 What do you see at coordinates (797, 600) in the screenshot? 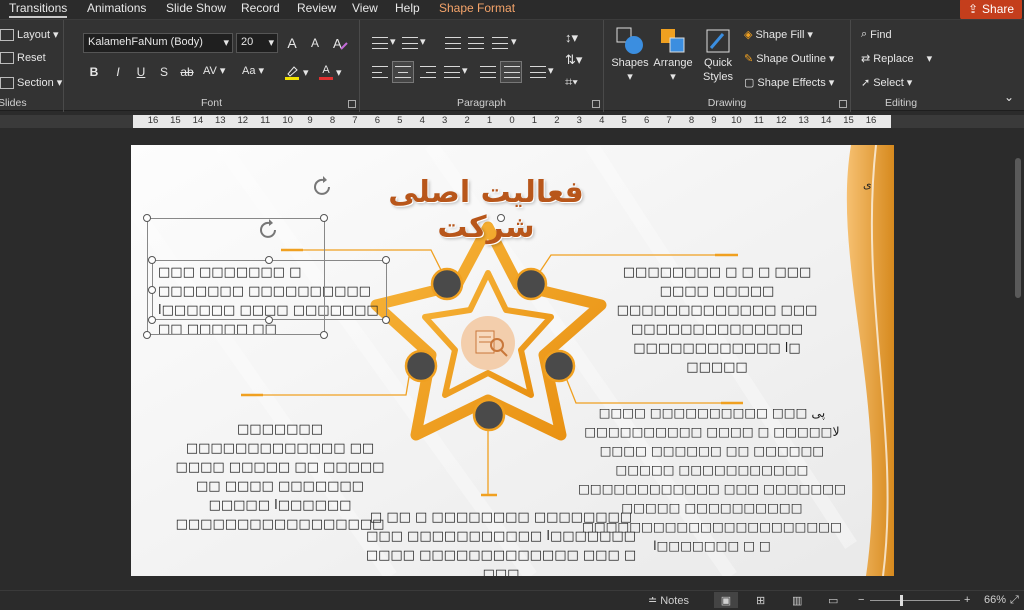
I see `reading-view-button: ▥` at bounding box center [797, 600].